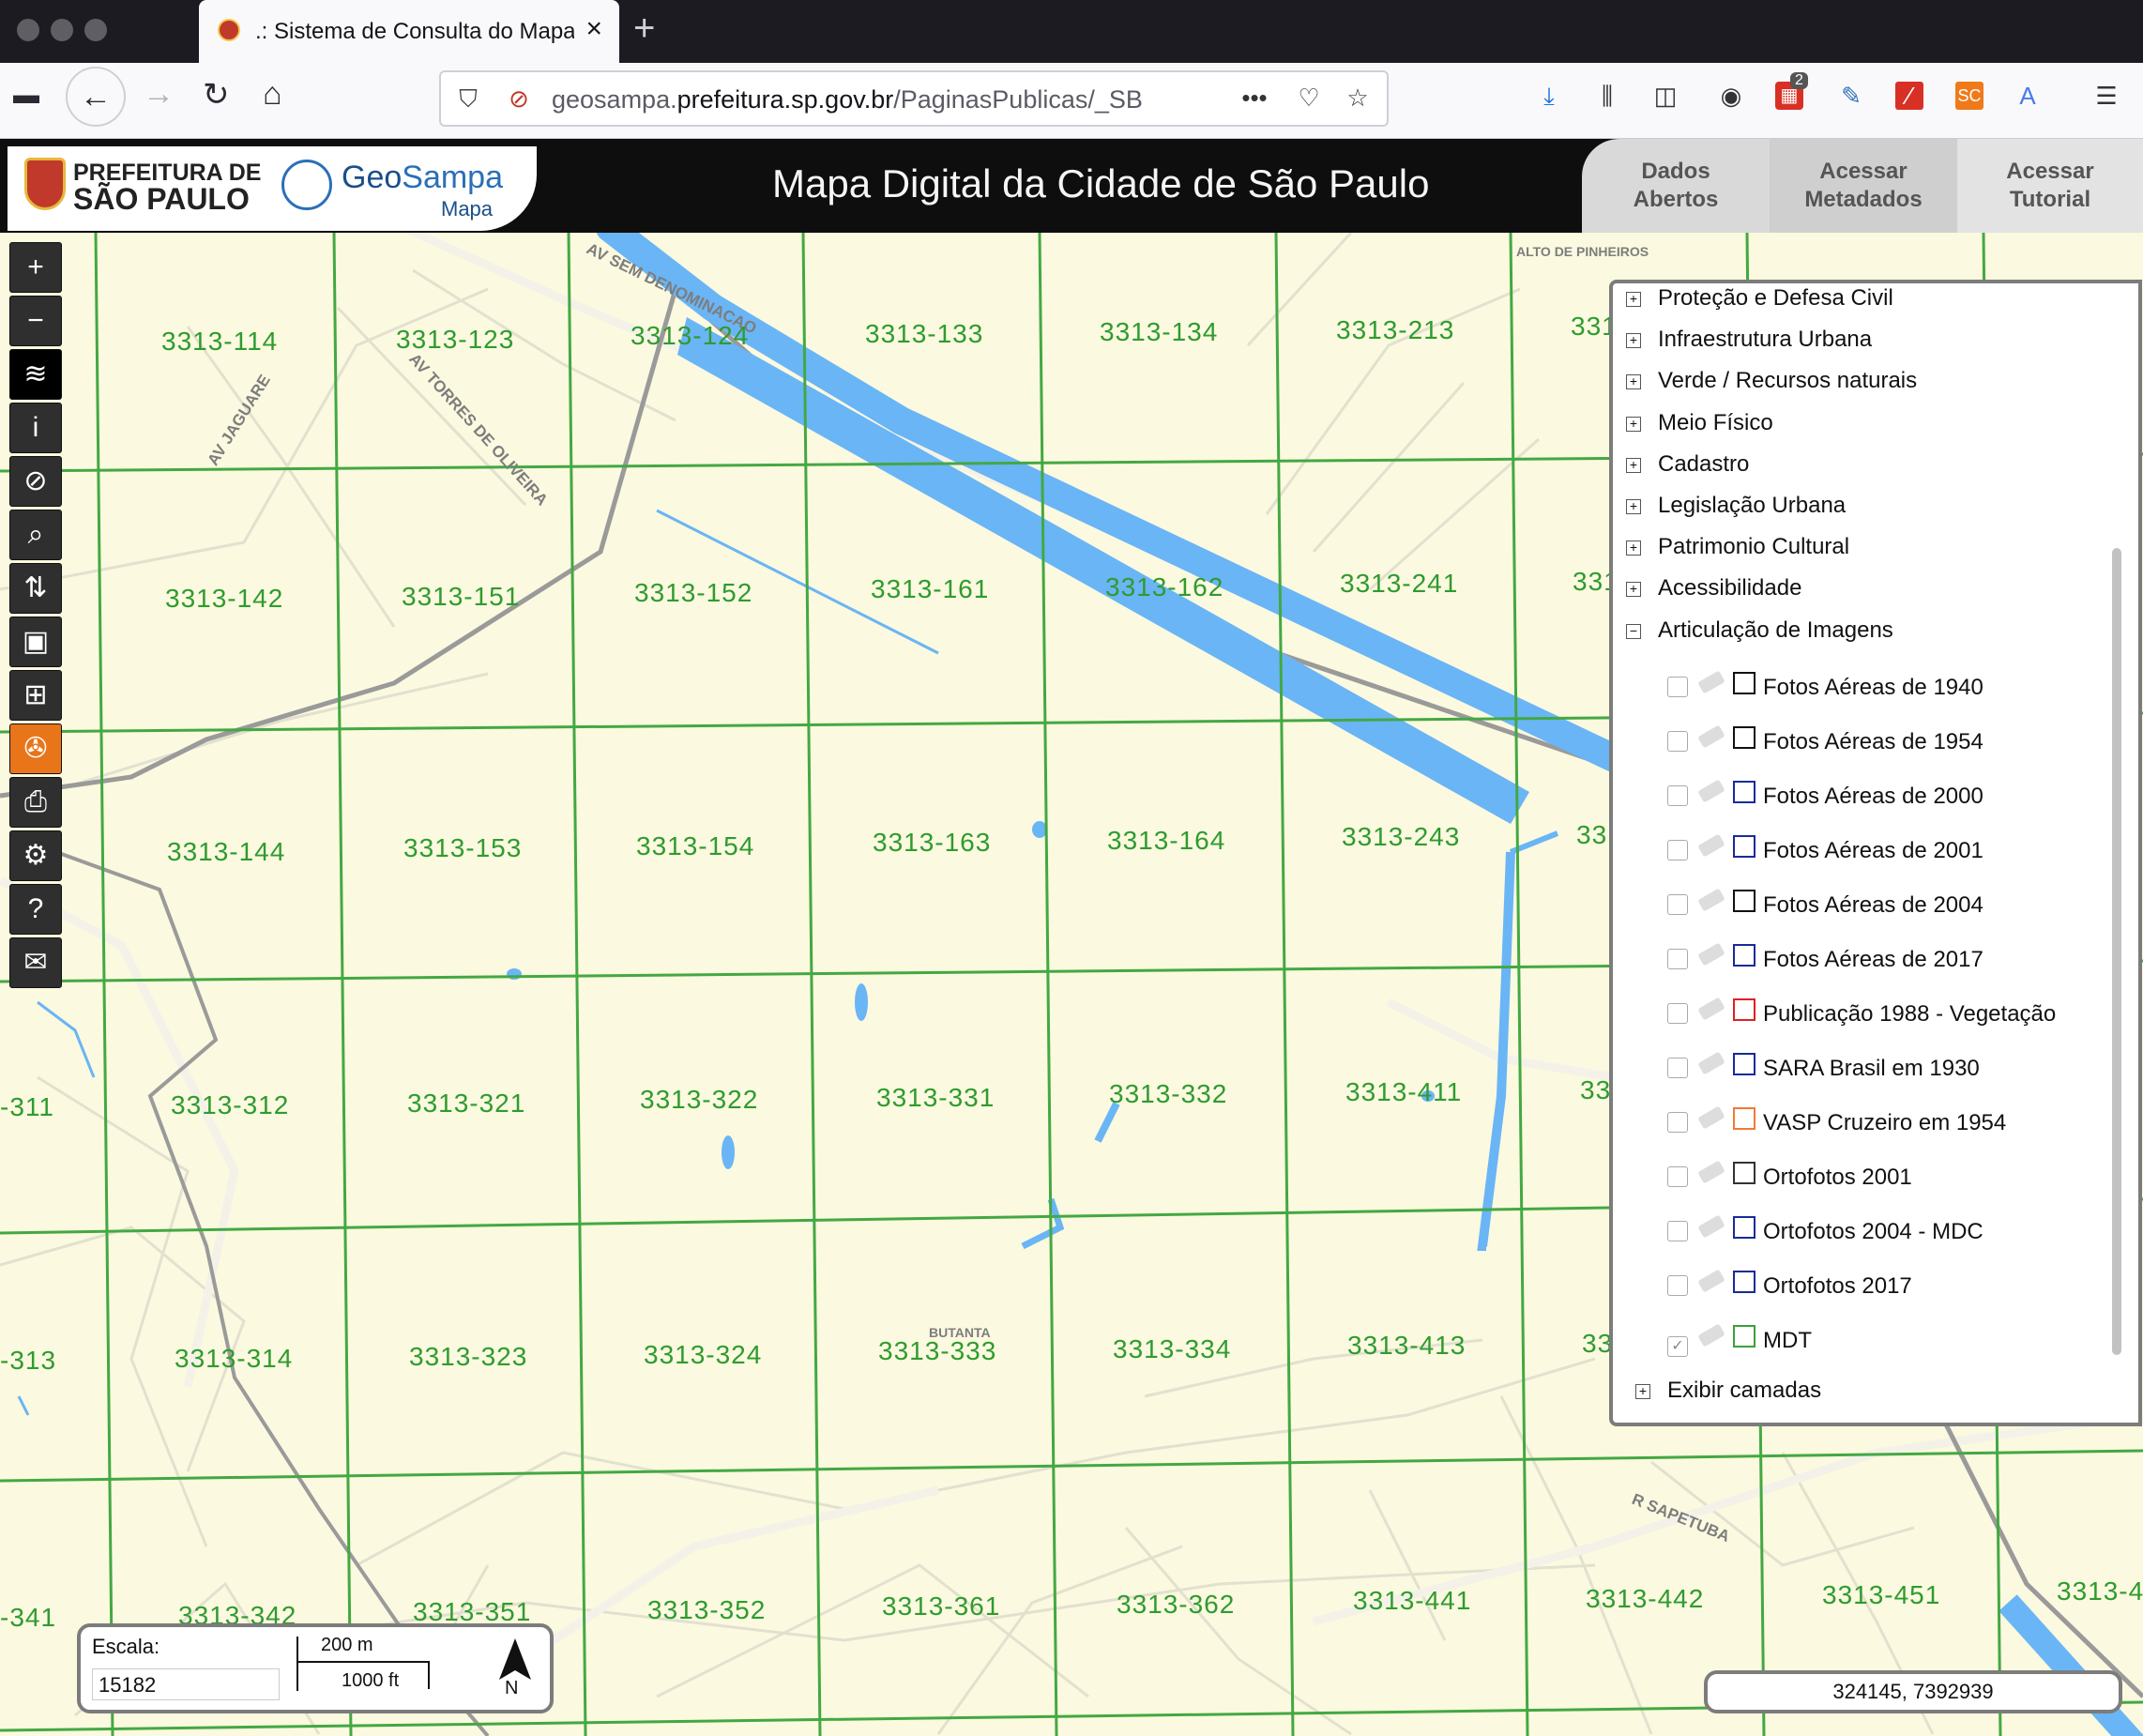 This screenshot has height=1736, width=2143. I want to click on layer-group: + Cadastro, so click(1687, 464).